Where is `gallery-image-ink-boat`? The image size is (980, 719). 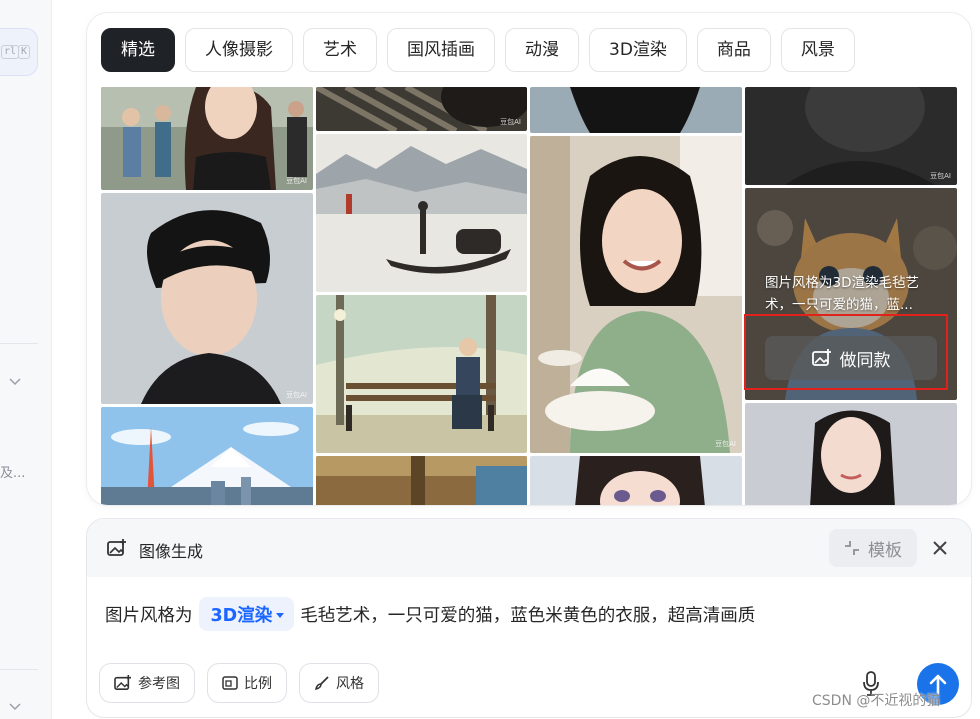 gallery-image-ink-boat is located at coordinates (421, 213).